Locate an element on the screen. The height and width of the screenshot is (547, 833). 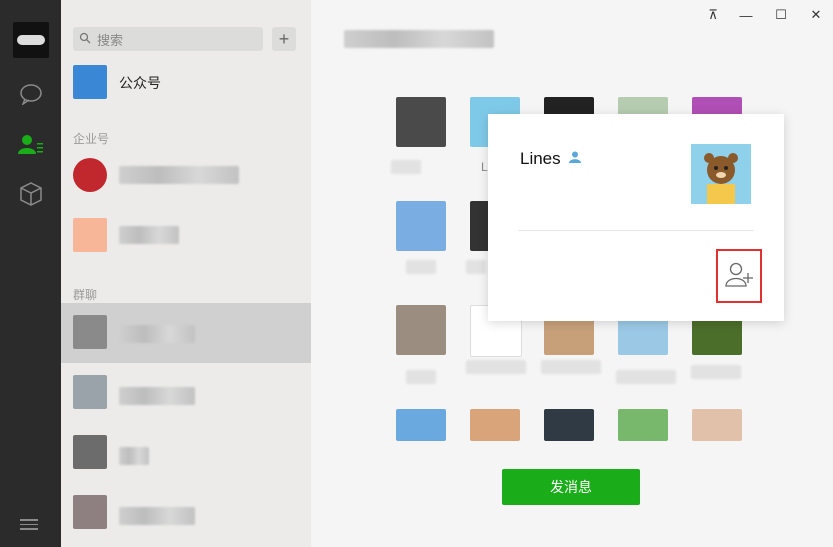
search-icon is located at coordinates (85, 39).